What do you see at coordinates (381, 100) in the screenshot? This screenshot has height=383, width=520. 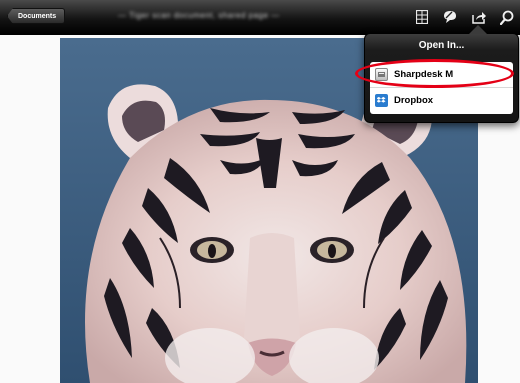 I see `dropbox-app-icon` at bounding box center [381, 100].